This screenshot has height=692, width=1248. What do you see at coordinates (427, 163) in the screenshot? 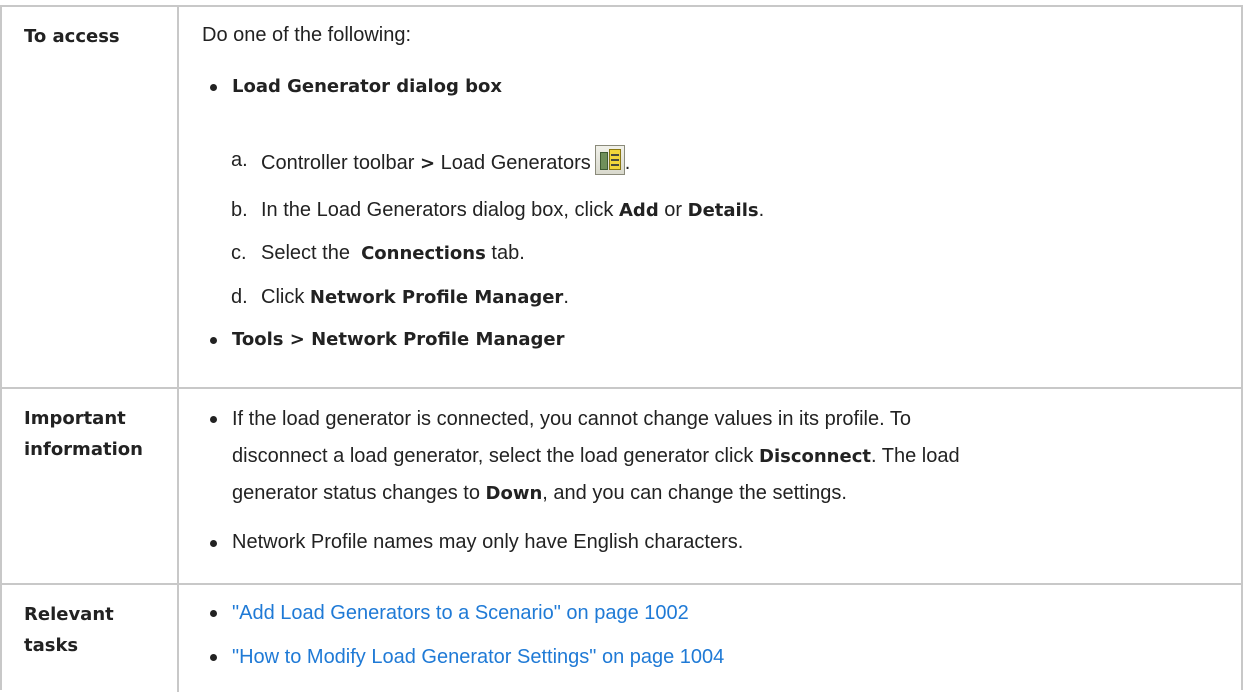
I see `step-a-sep: >` at bounding box center [427, 163].